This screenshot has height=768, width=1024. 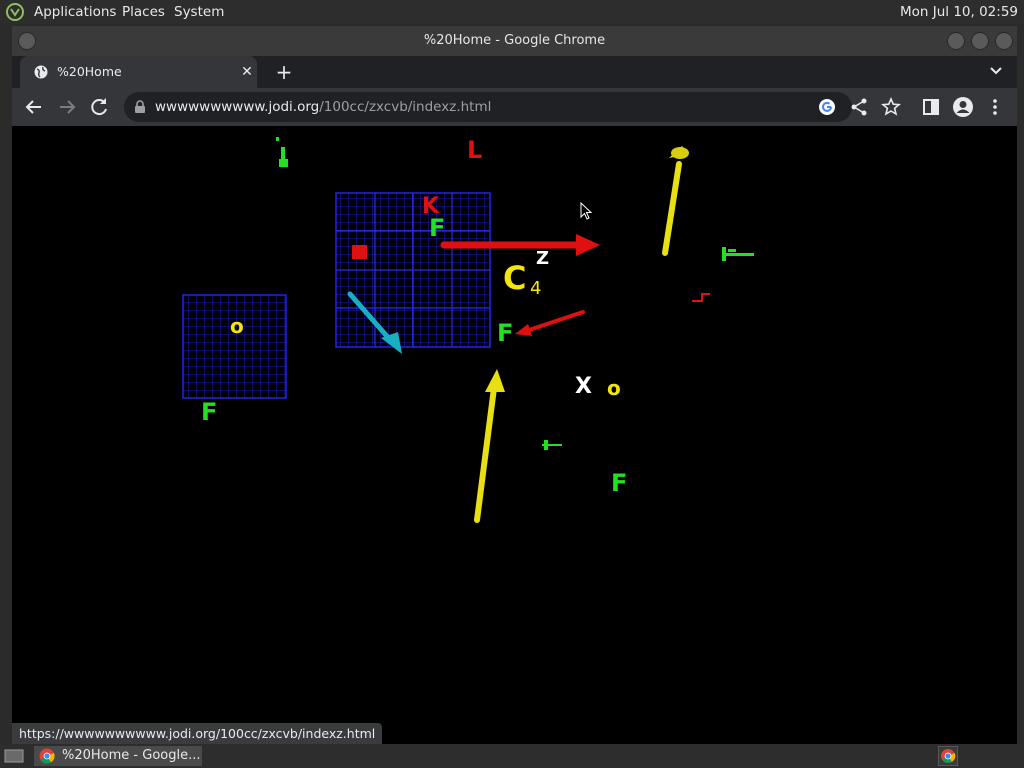 What do you see at coordinates (931, 107) in the screenshot?
I see `side-panel-icon` at bounding box center [931, 107].